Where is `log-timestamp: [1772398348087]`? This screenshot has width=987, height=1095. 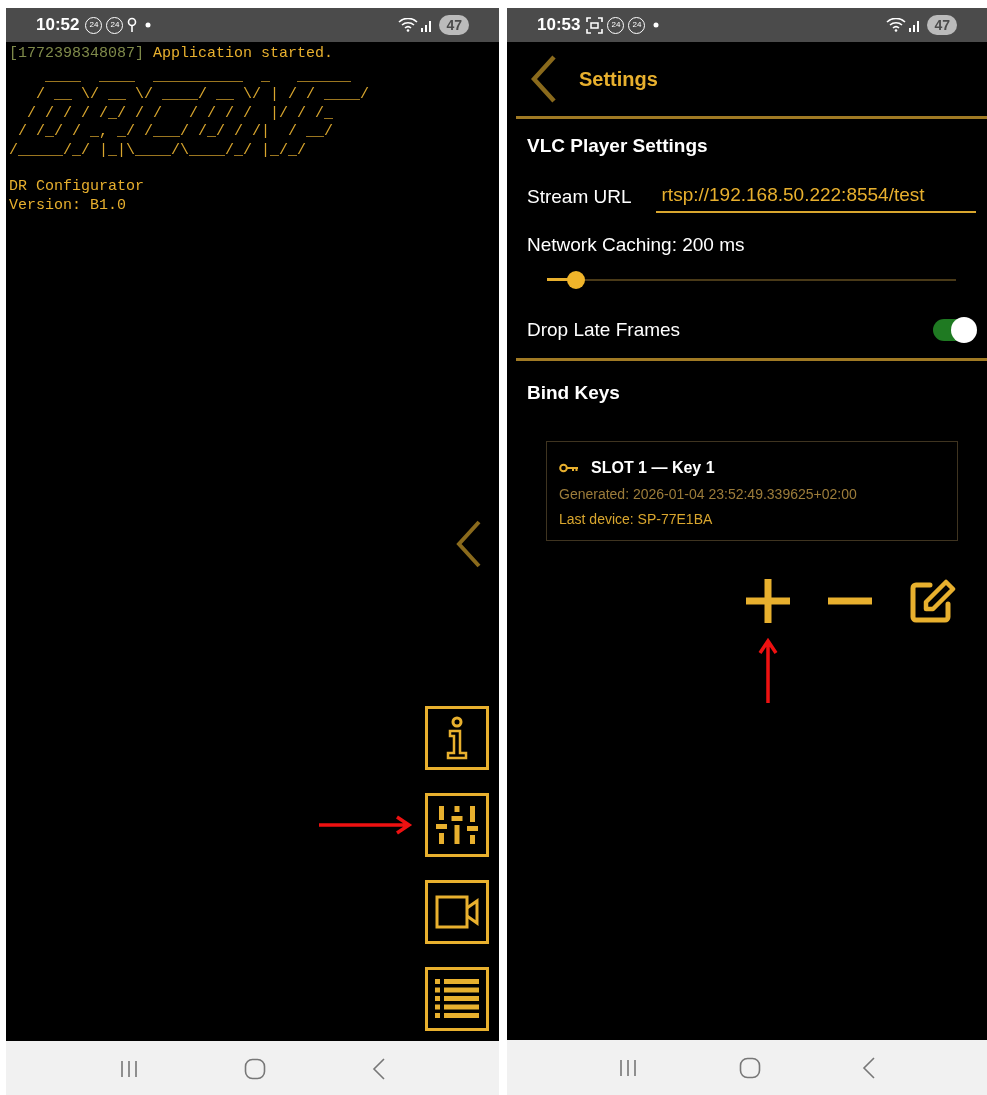
log-timestamp: [1772398348087] is located at coordinates (77, 54).